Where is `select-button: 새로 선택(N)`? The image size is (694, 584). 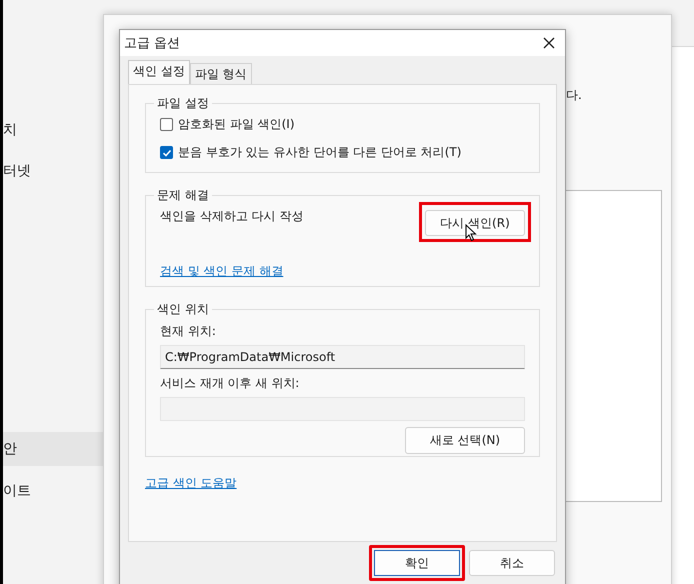
select-button: 새로 선택(N) is located at coordinates (465, 440).